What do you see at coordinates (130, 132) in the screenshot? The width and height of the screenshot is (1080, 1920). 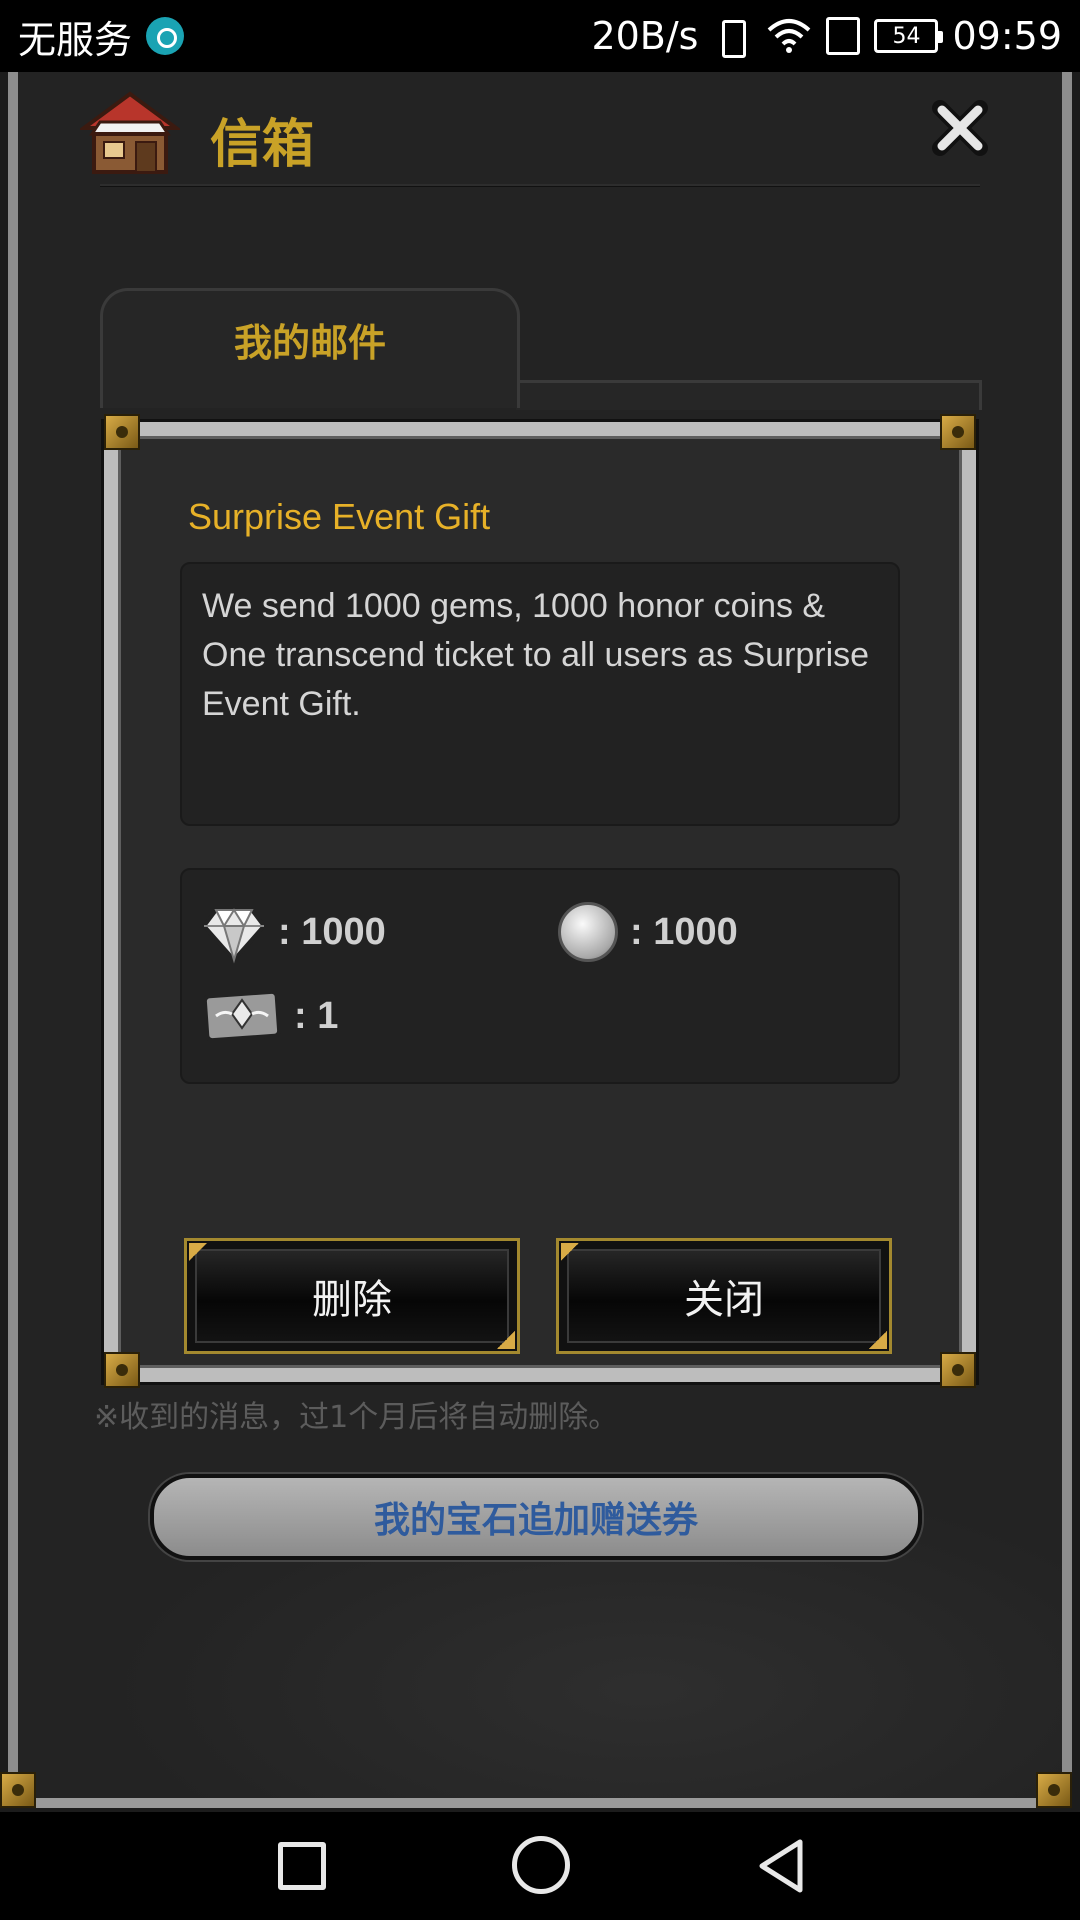 I see `shop-house-icon` at bounding box center [130, 132].